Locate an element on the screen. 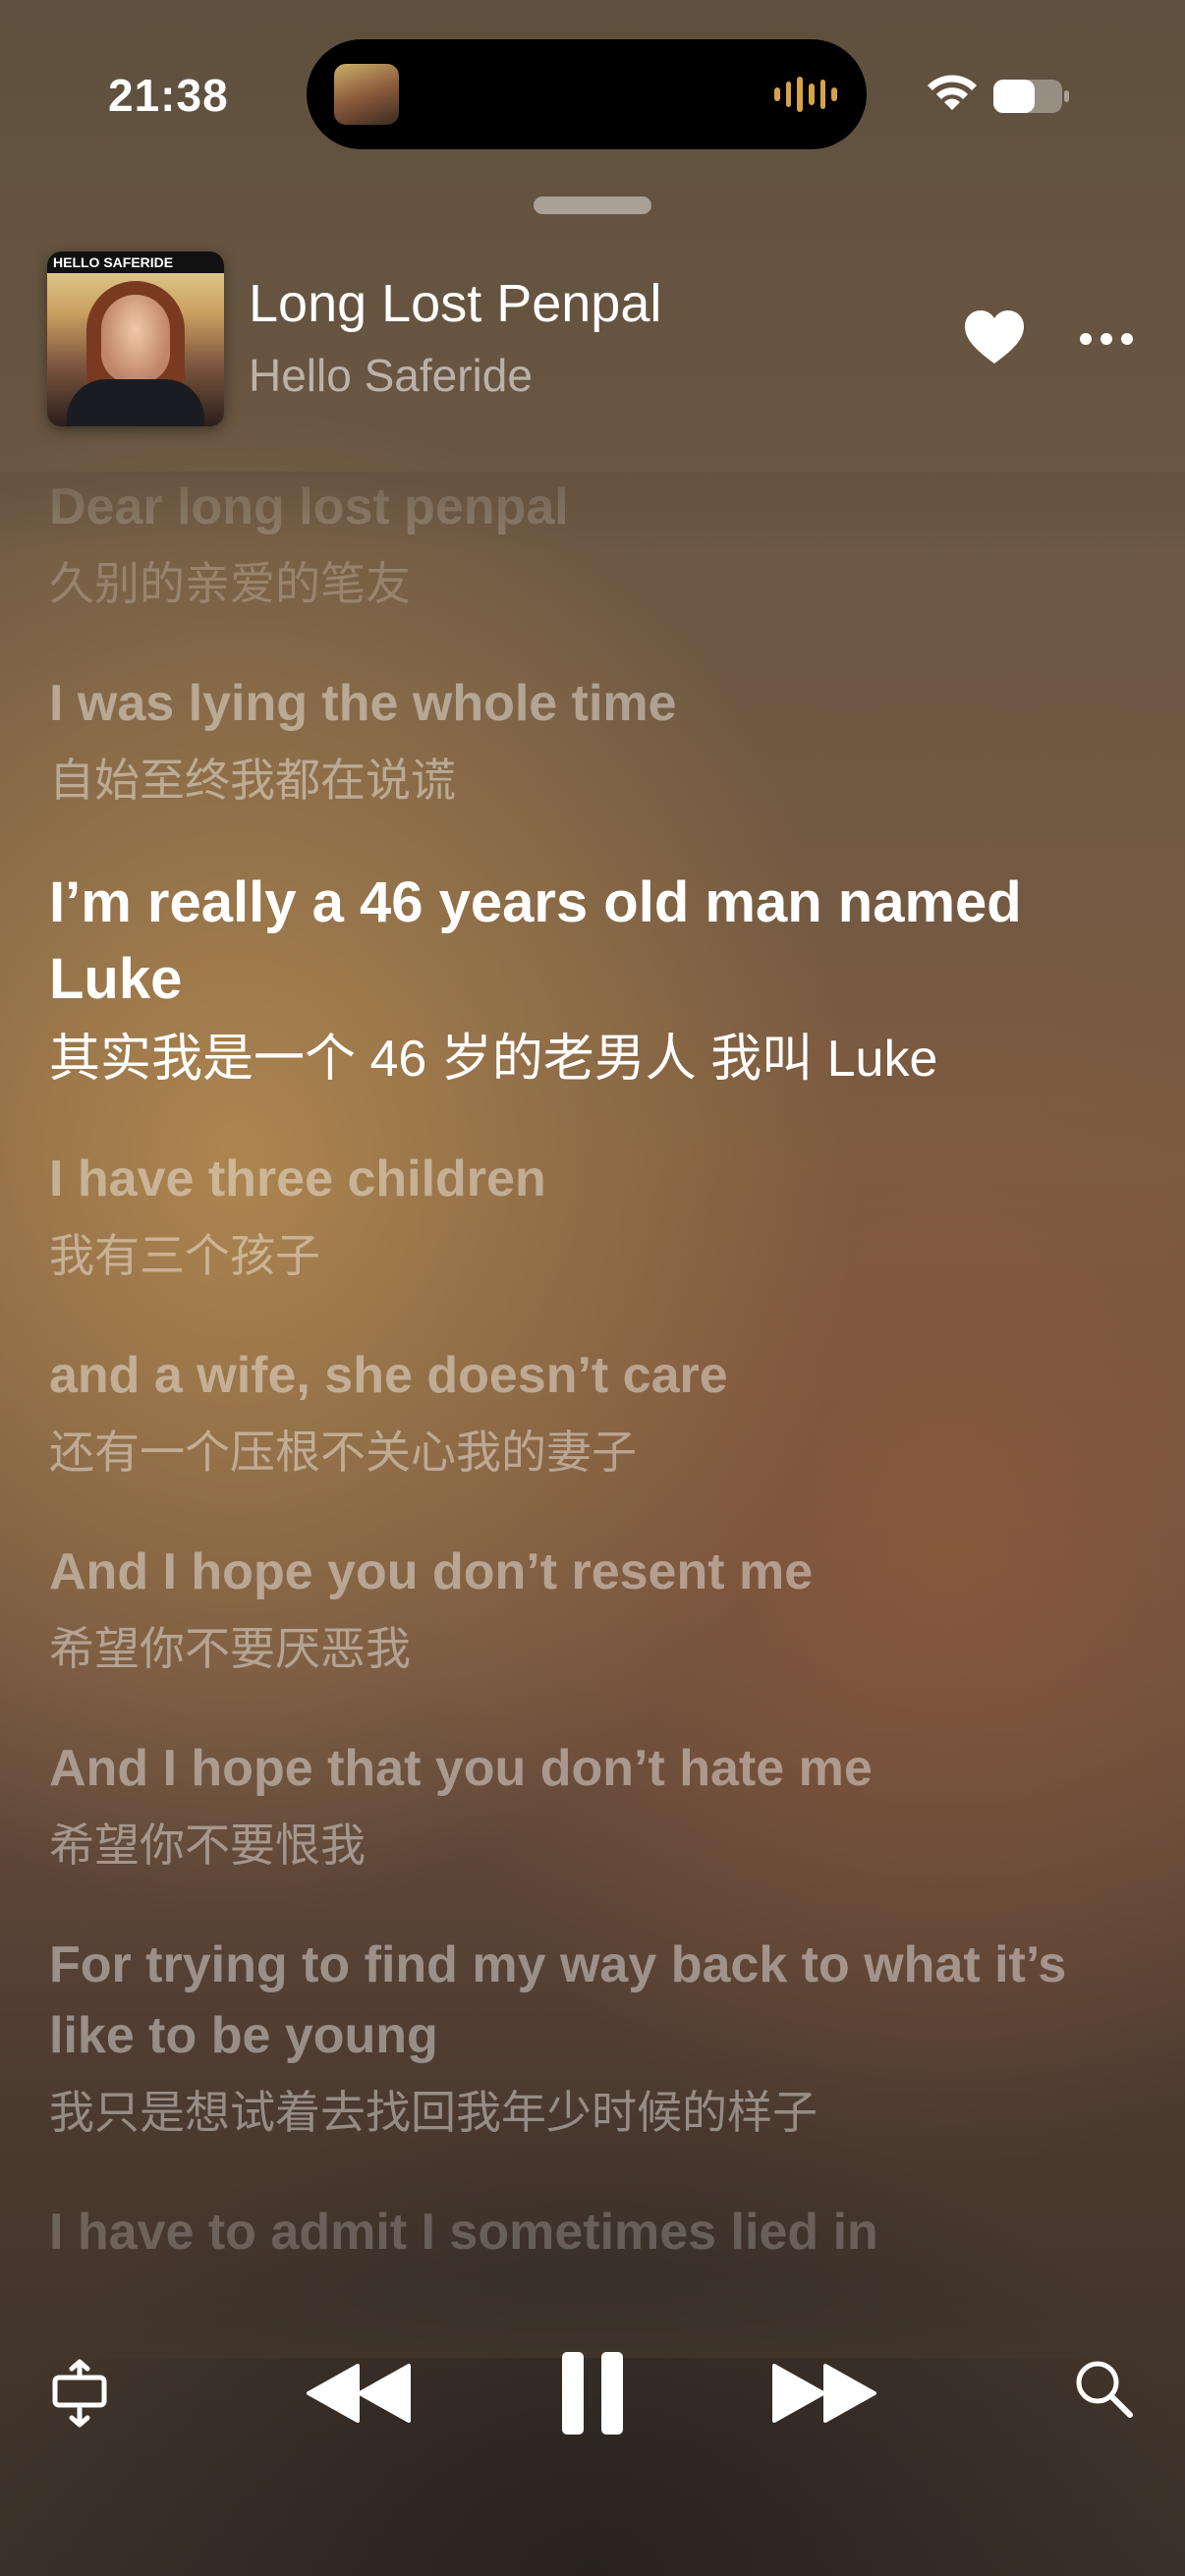 The height and width of the screenshot is (2576, 1185). heart-icon is located at coordinates (995, 336).